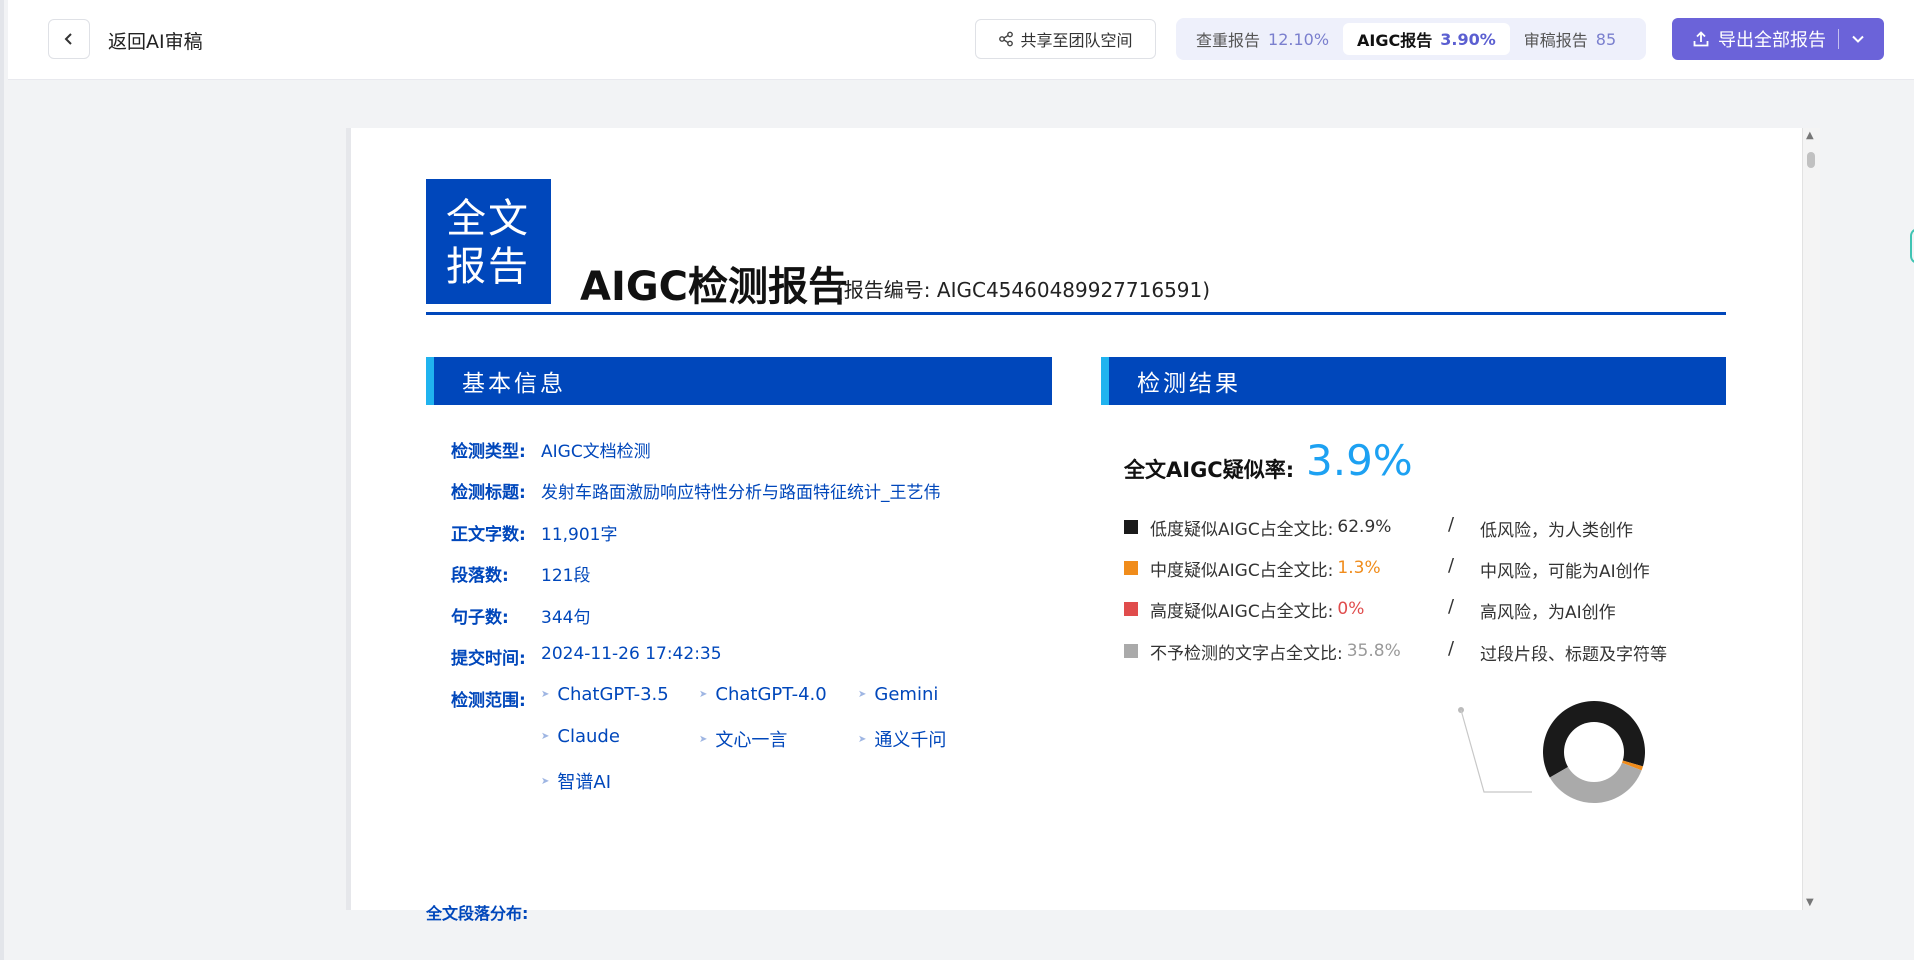 The height and width of the screenshot is (960, 1914). I want to click on scope-label: ChatGPT-4.0, so click(771, 694).